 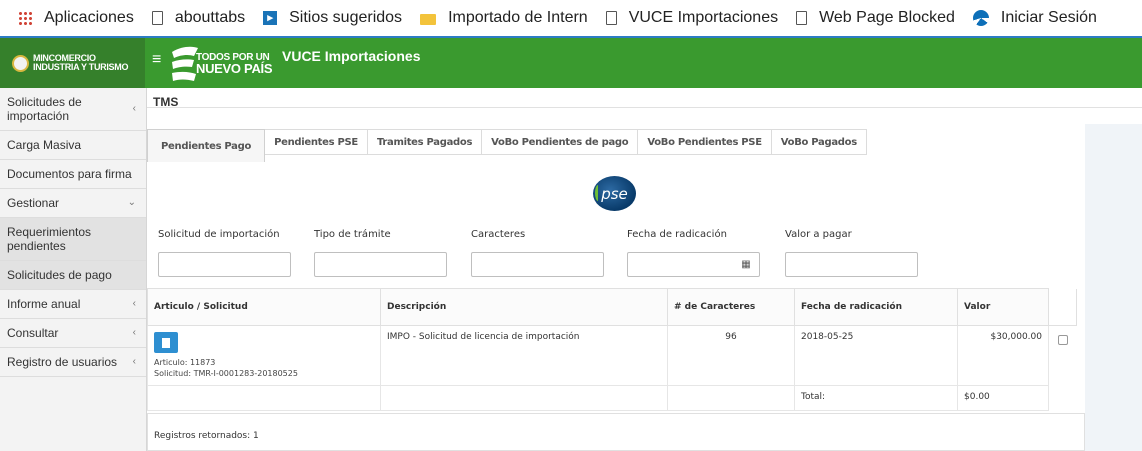 What do you see at coordinates (206, 436) in the screenshot?
I see `records-returned-text: Registros retornados: 1` at bounding box center [206, 436].